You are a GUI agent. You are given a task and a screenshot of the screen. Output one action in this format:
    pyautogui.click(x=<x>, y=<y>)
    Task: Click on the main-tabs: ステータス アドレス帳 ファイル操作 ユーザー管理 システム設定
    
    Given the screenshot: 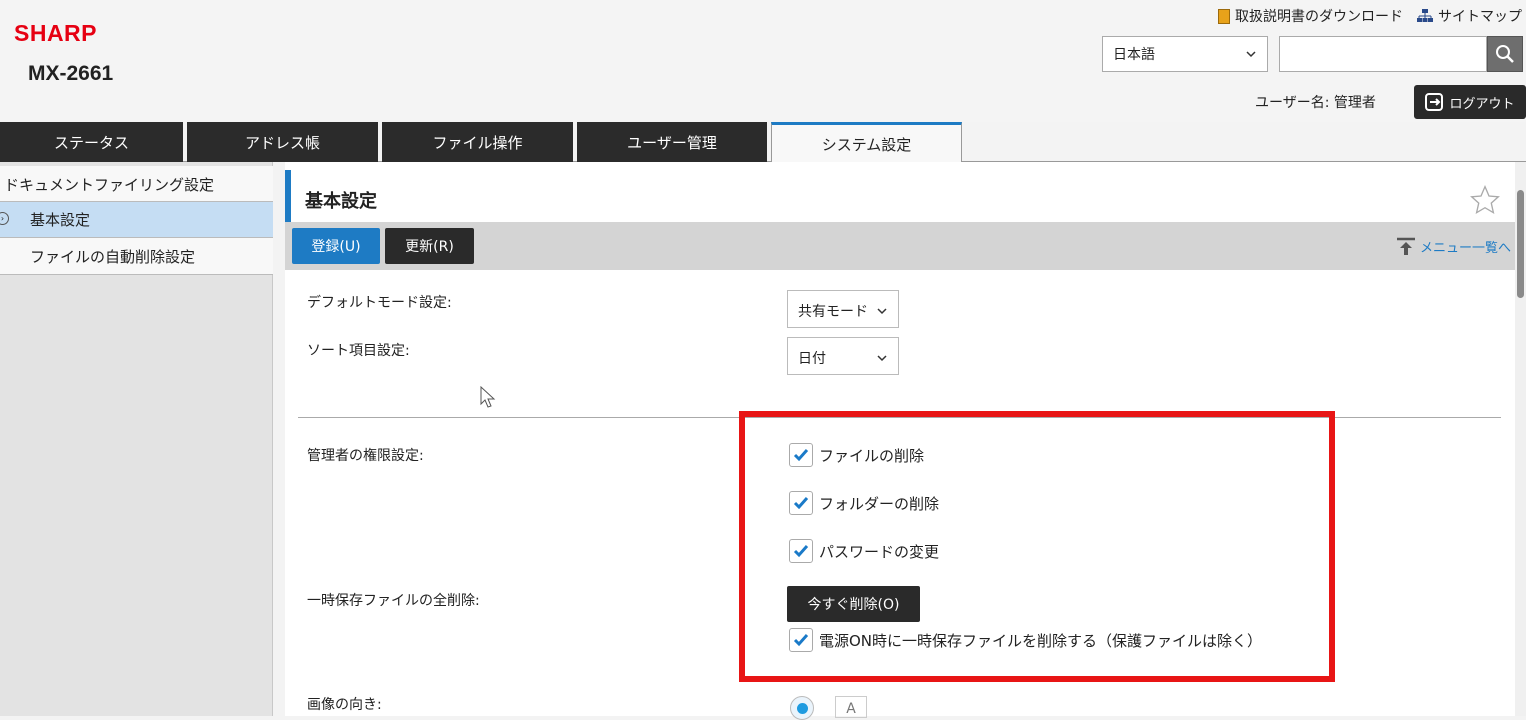 What is the action you would take?
    pyautogui.click(x=763, y=142)
    